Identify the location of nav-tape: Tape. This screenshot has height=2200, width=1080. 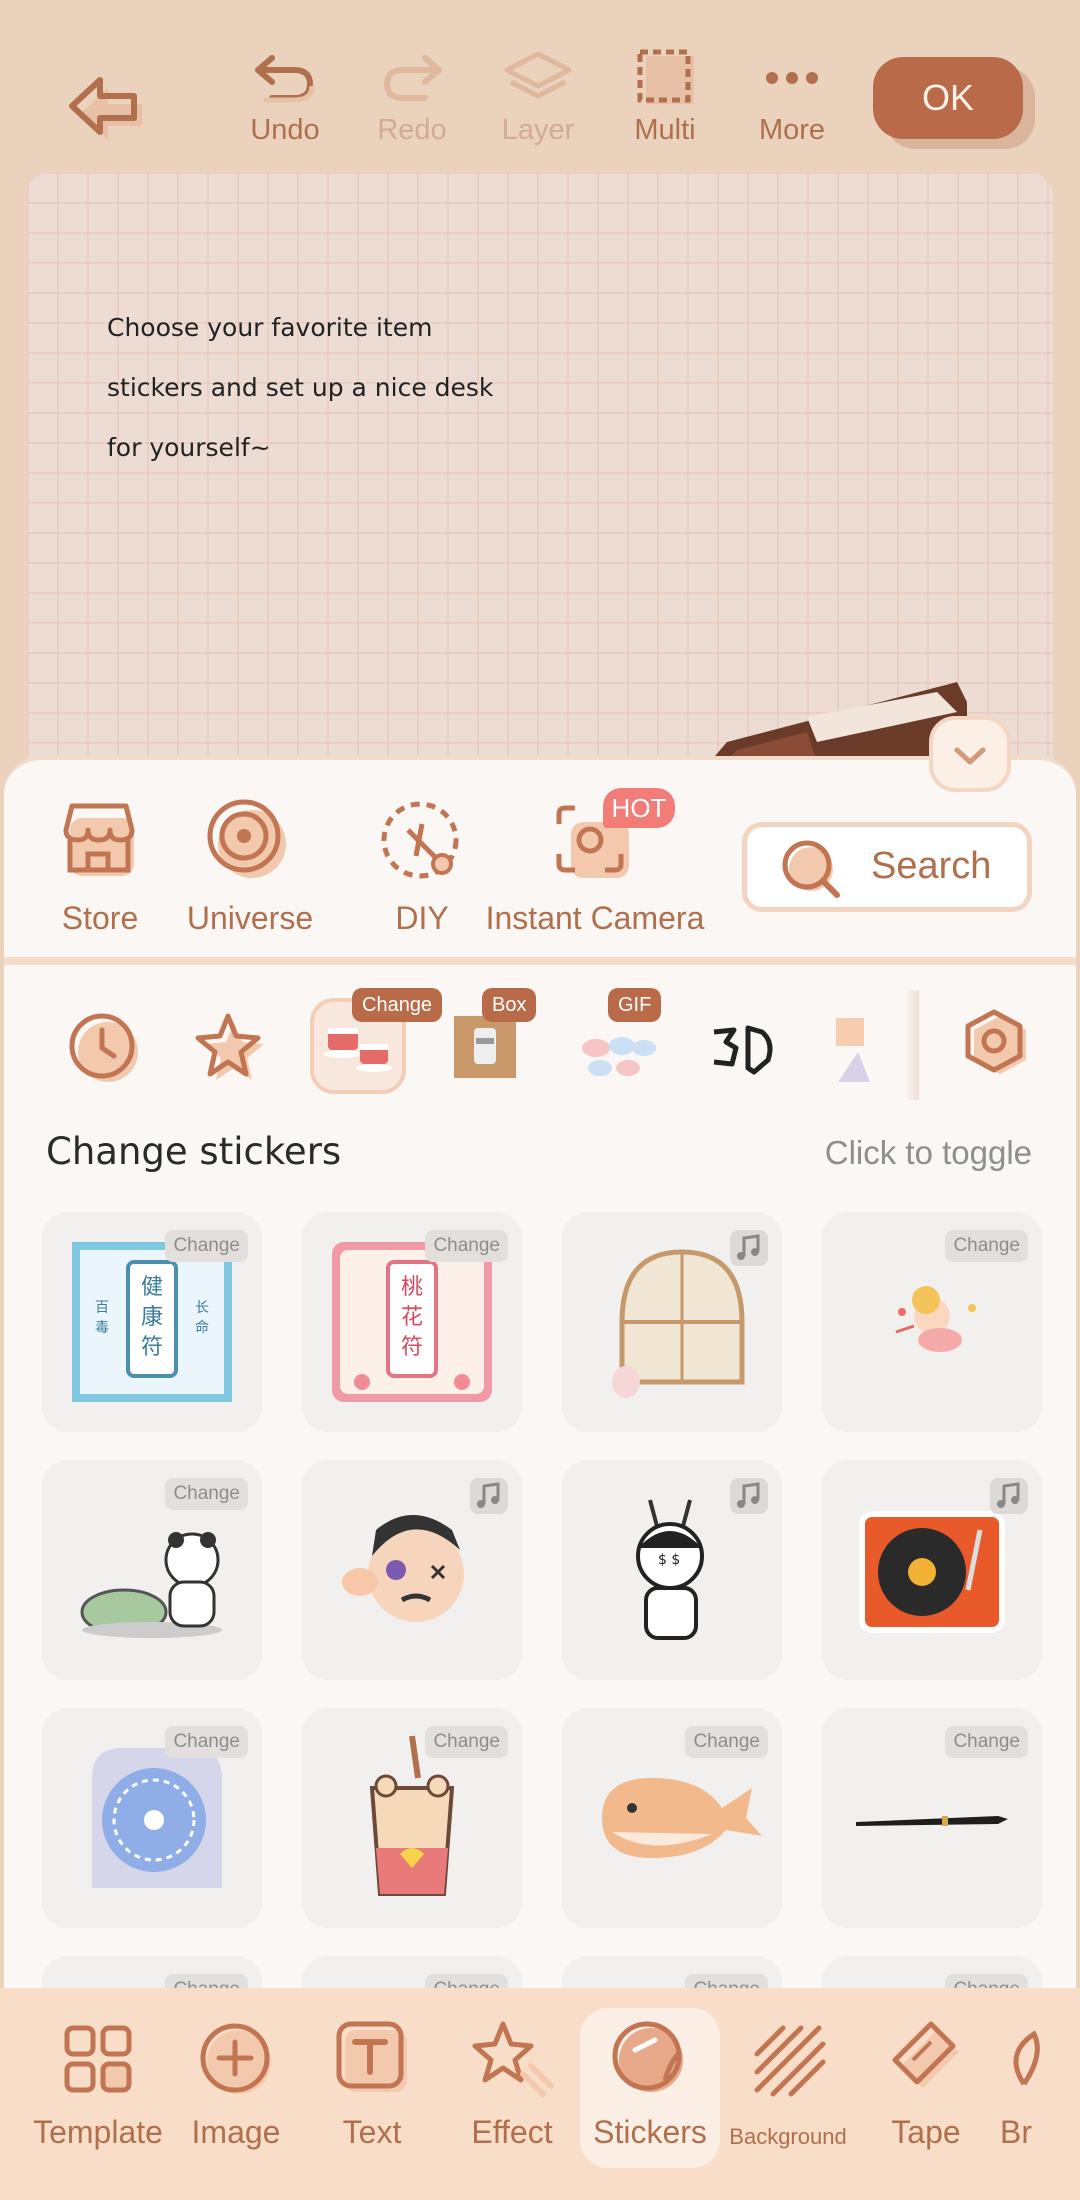
(926, 2088).